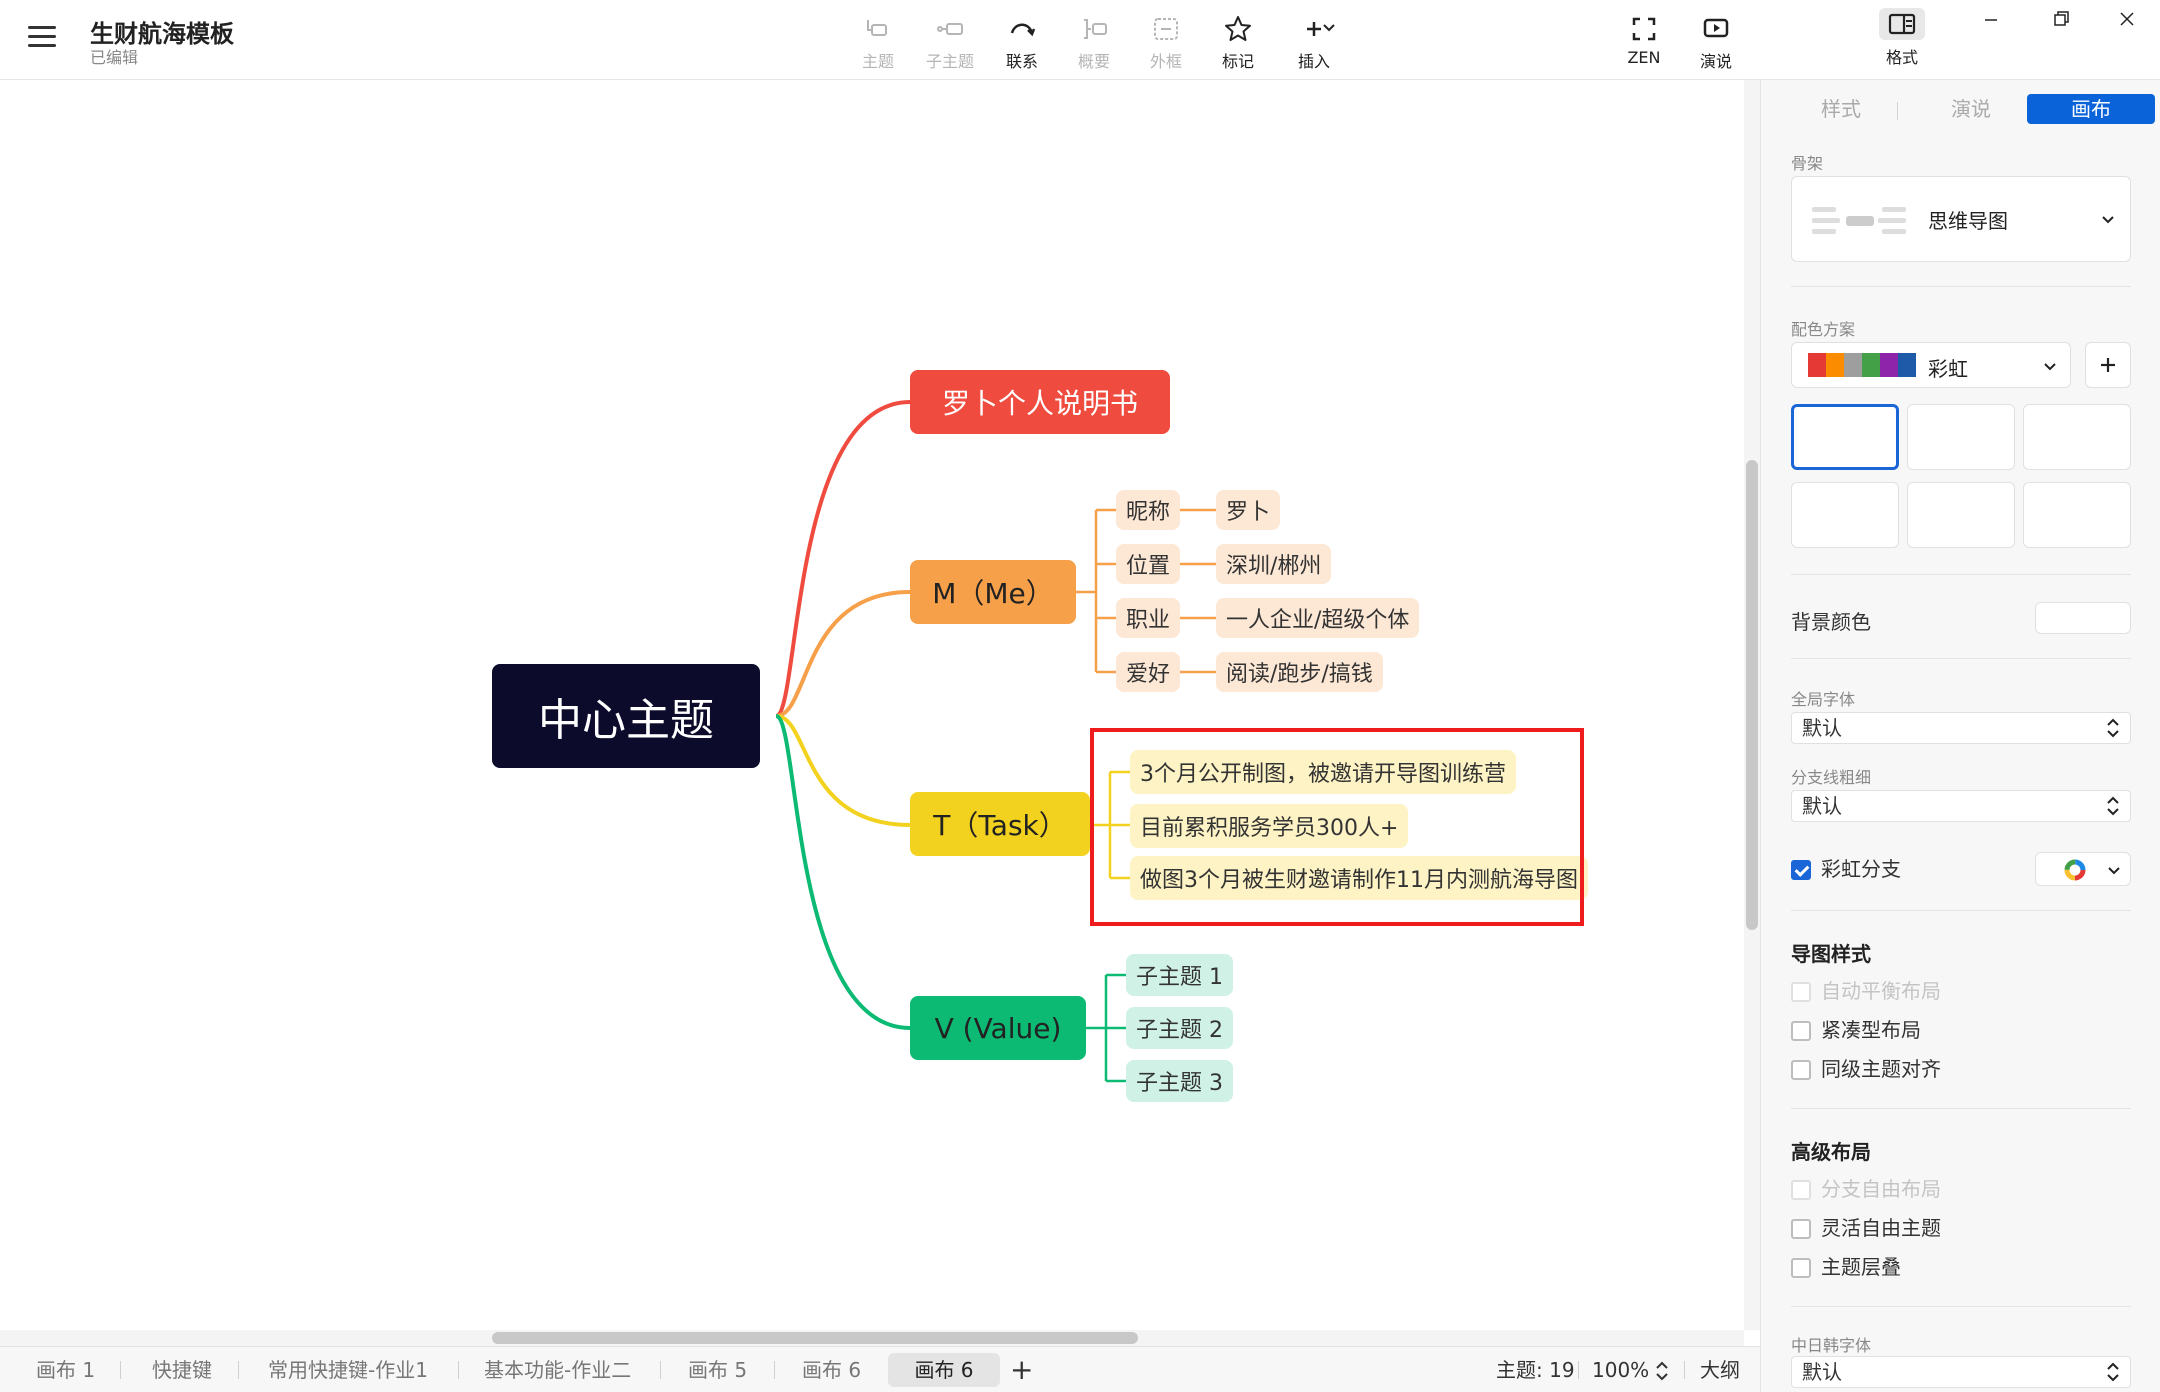  Describe the element at coordinates (1752, 695) in the screenshot. I see `vertical-scroll-thumb` at that location.